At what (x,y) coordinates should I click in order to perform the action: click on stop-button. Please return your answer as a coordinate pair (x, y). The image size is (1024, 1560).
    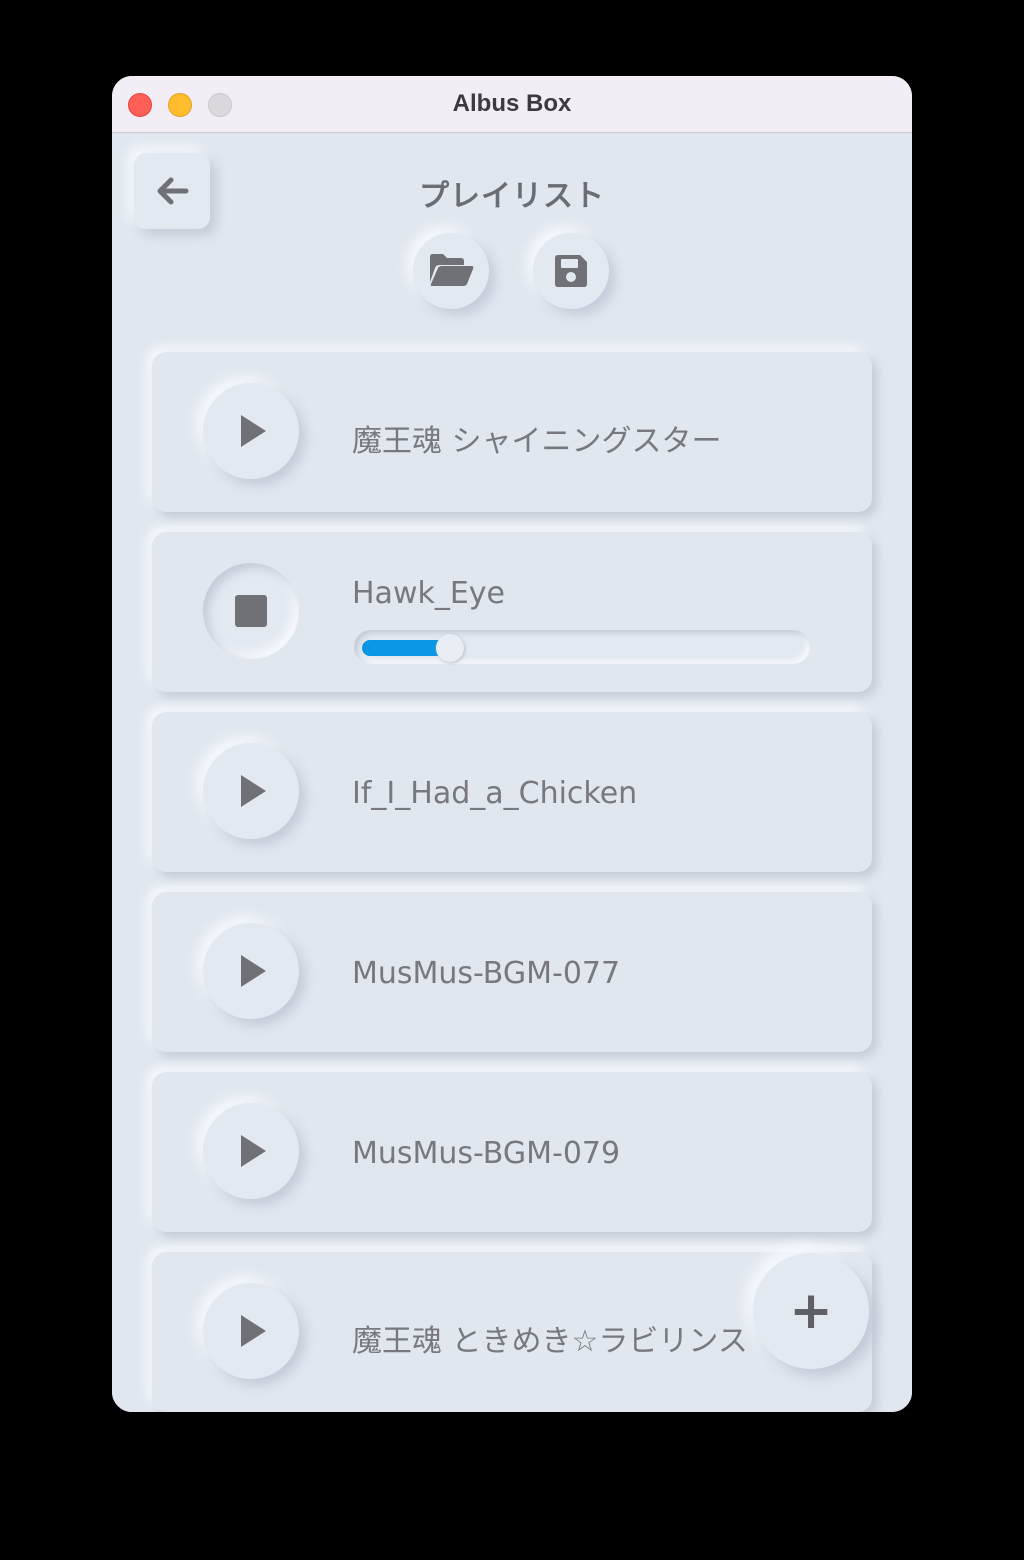
    Looking at the image, I should click on (251, 611).